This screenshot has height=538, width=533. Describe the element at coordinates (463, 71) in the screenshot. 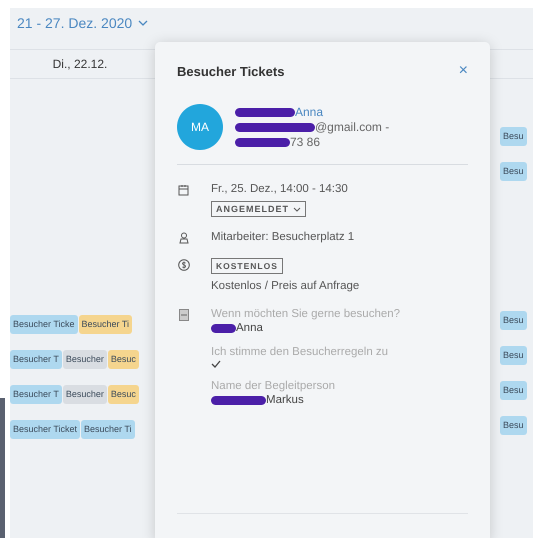

I see `close-button: ×` at that location.